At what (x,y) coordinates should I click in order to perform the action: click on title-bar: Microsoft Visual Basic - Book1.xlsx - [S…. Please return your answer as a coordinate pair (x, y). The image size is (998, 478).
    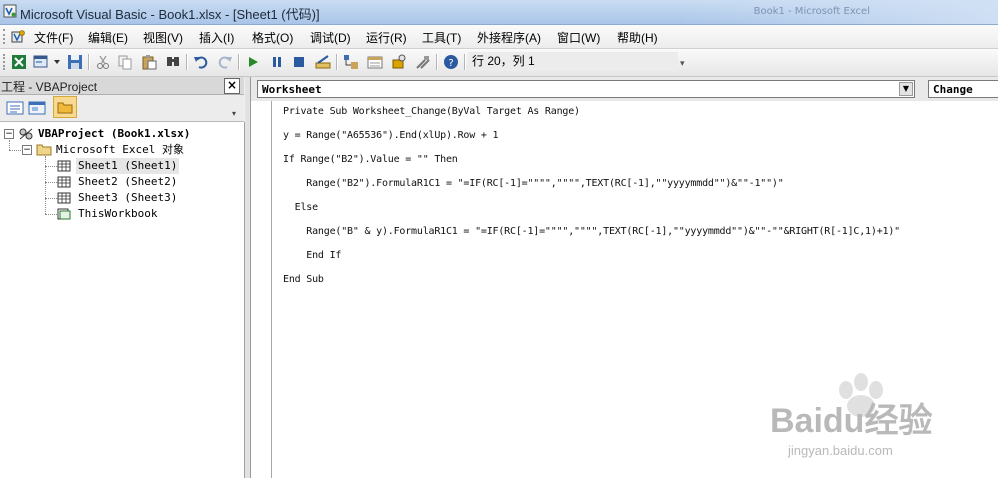
    Looking at the image, I should click on (499, 12).